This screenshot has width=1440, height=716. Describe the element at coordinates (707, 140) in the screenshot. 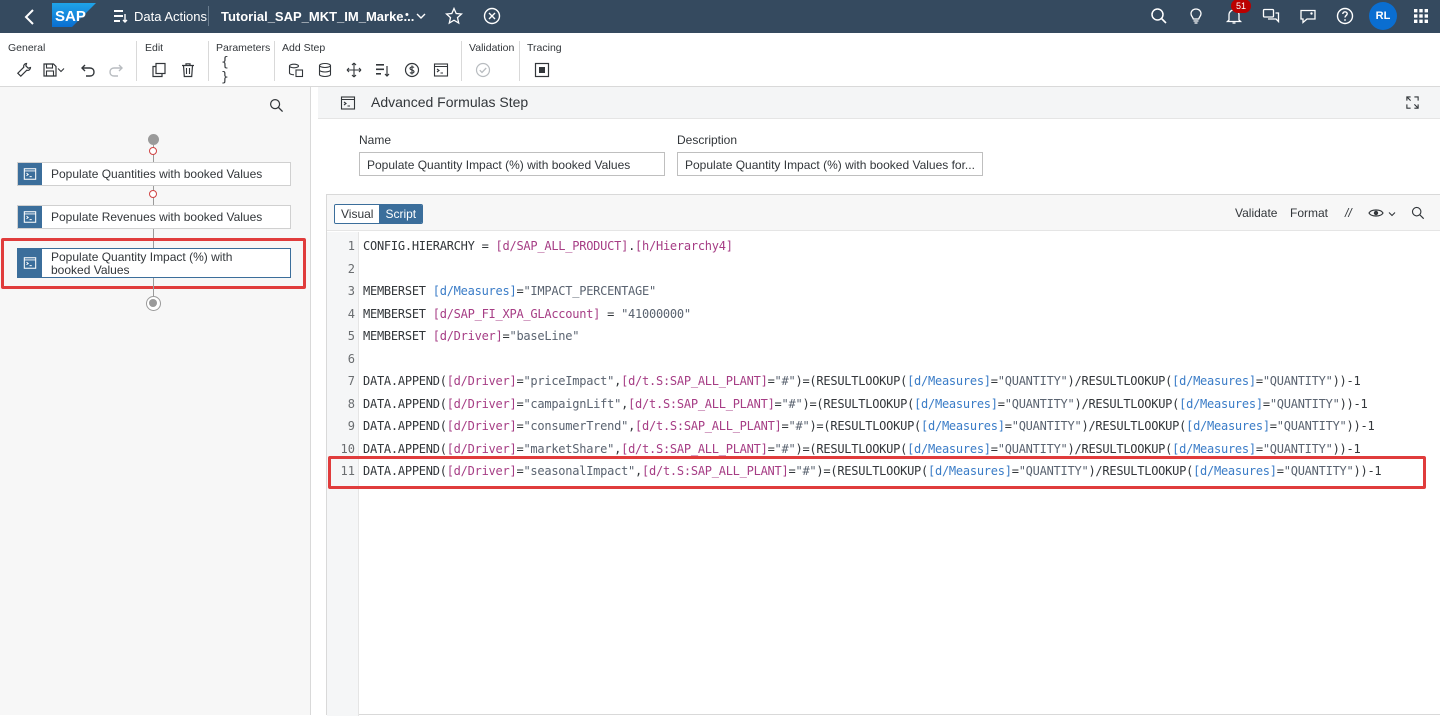

I see `description-label: Description` at that location.